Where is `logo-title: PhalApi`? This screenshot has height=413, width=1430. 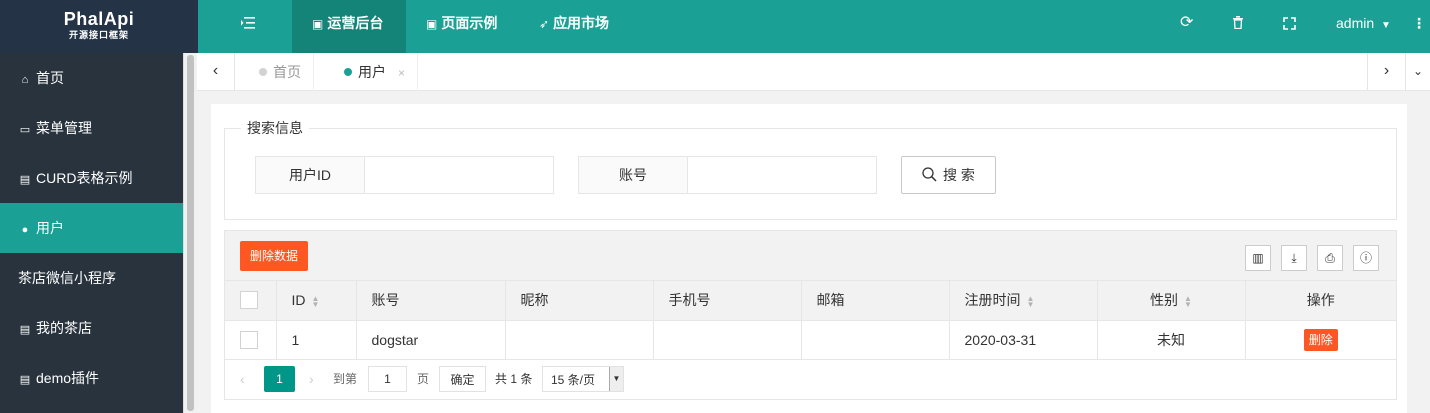
logo-title: PhalApi is located at coordinates (99, 19).